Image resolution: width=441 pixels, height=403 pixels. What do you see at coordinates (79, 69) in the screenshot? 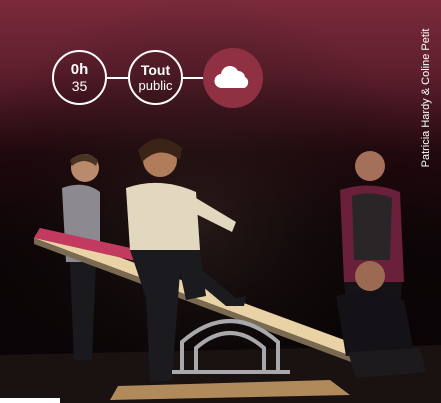
I see `duration-hours: 0h` at bounding box center [79, 69].